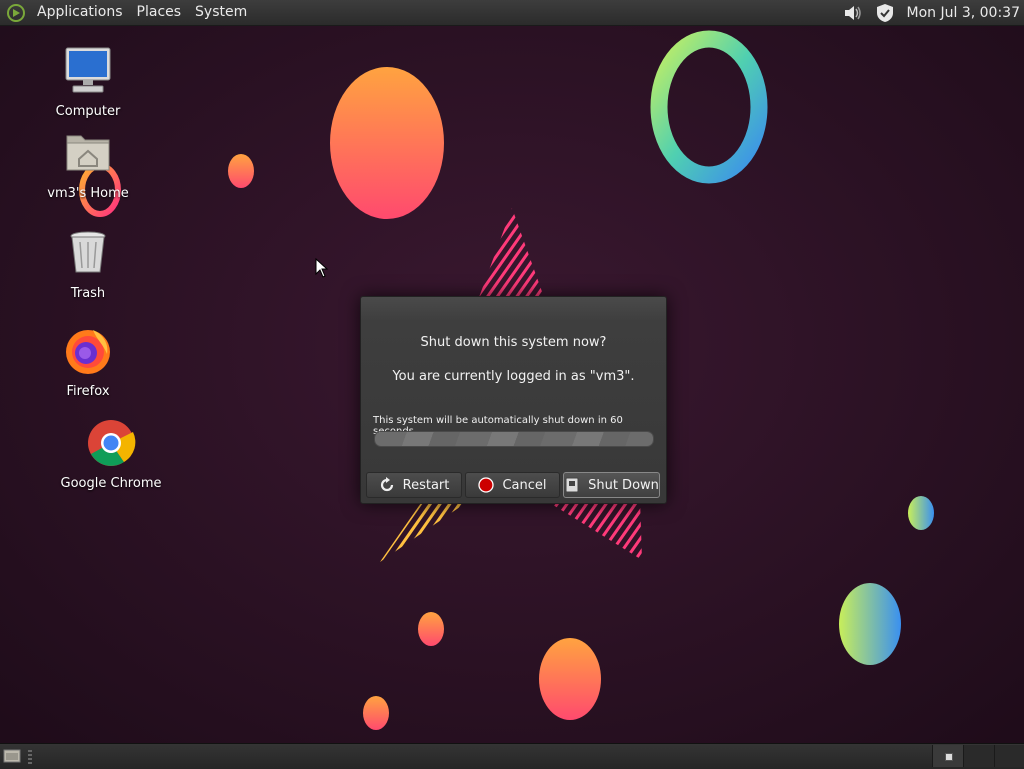 This screenshot has width=1024, height=769. Describe the element at coordinates (16, 13) in the screenshot. I see `distro-logo-icon` at that location.